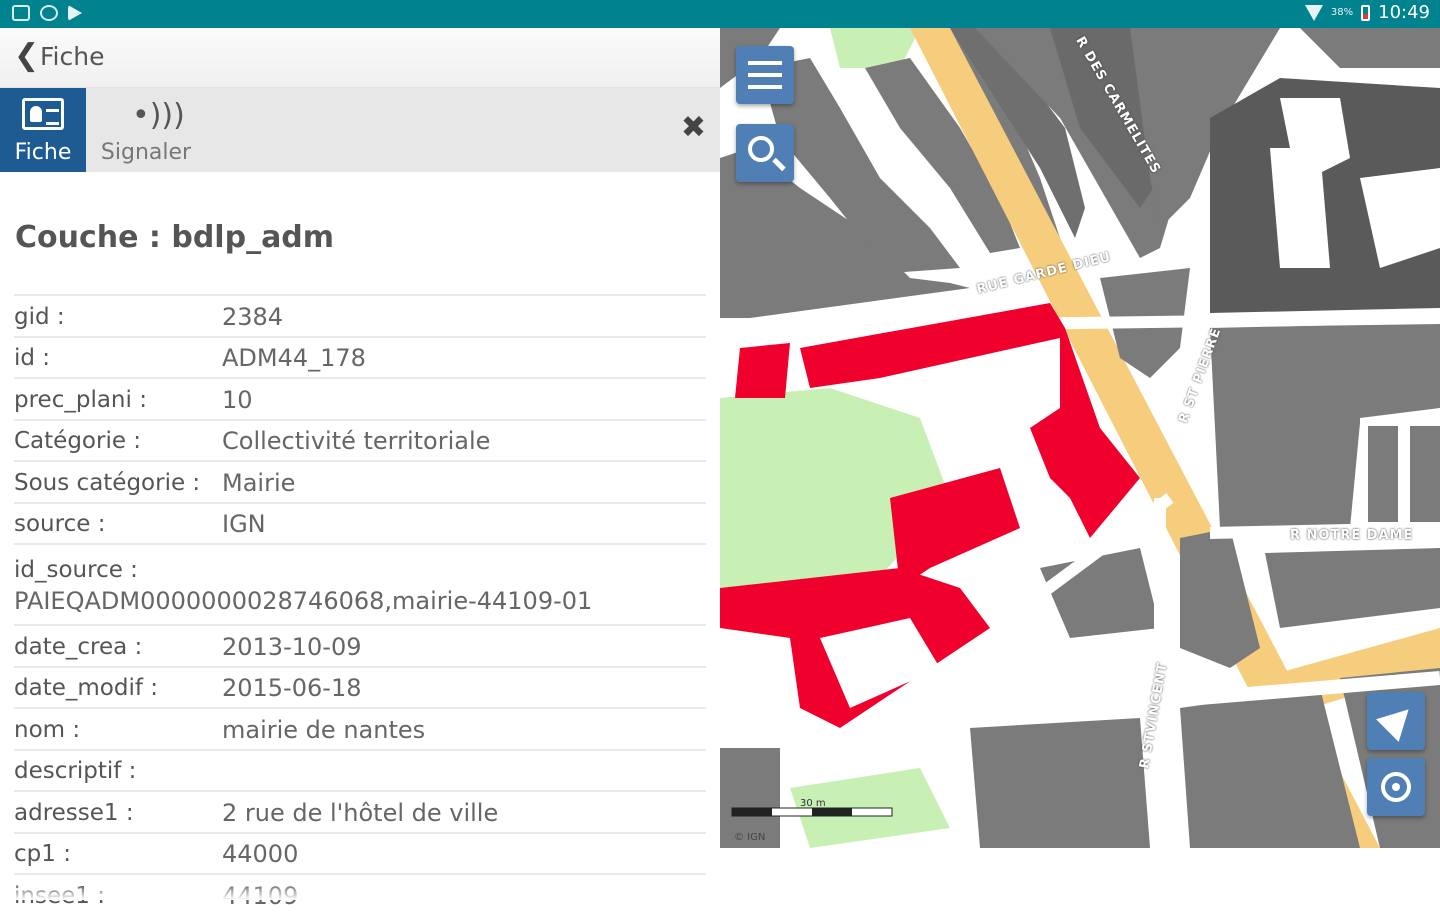  I want to click on attribute-key: descriptif :, so click(75, 771).